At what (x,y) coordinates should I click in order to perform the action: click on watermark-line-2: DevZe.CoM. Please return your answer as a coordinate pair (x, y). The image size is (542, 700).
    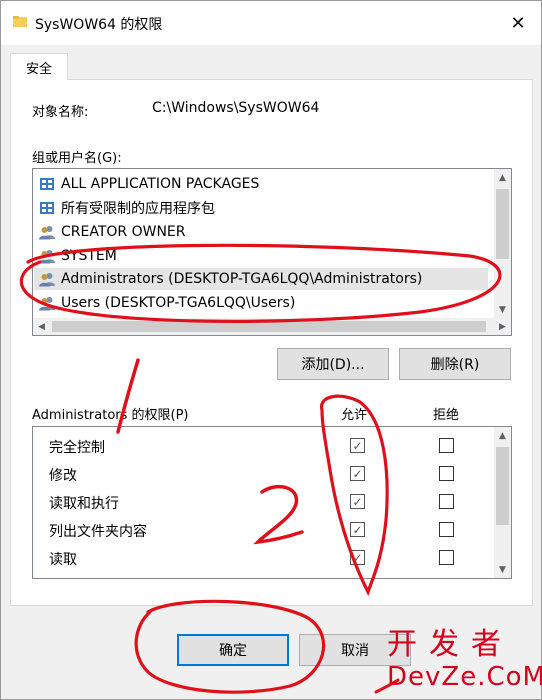
    Looking at the image, I should click on (464, 677).